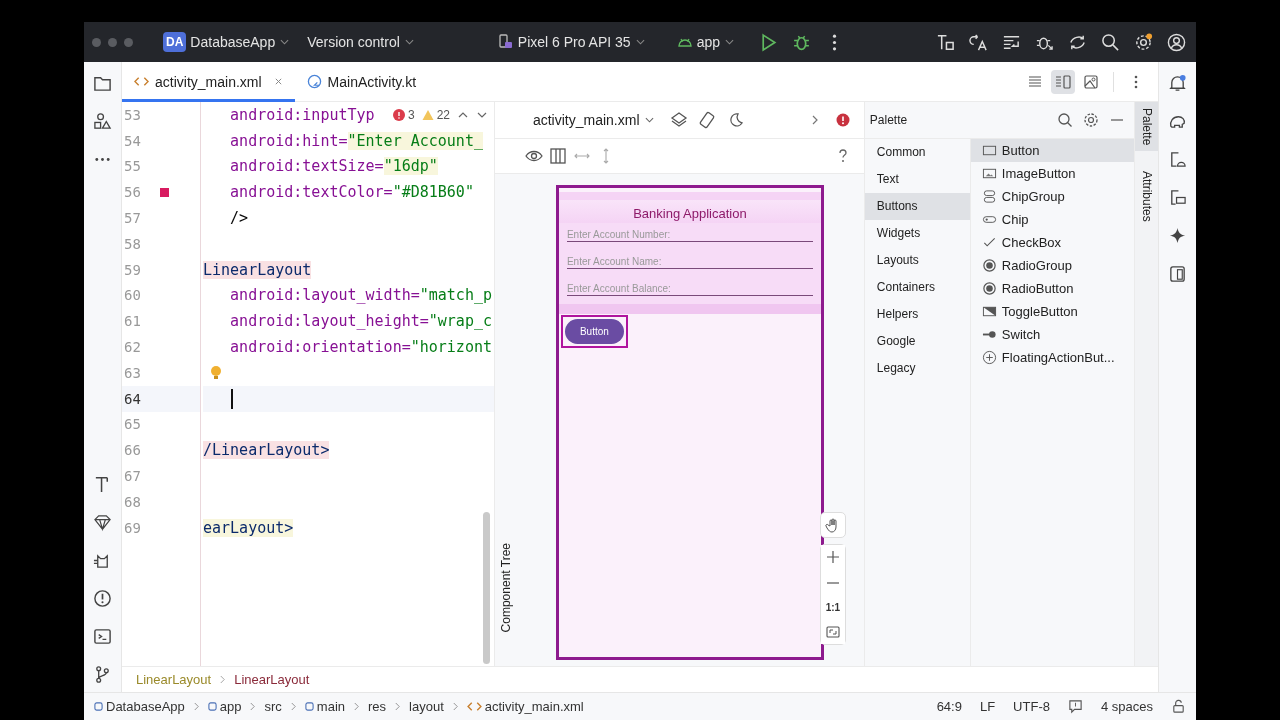 The image size is (1280, 720). What do you see at coordinates (443, 115) in the screenshot?
I see `warning-count: 22` at bounding box center [443, 115].